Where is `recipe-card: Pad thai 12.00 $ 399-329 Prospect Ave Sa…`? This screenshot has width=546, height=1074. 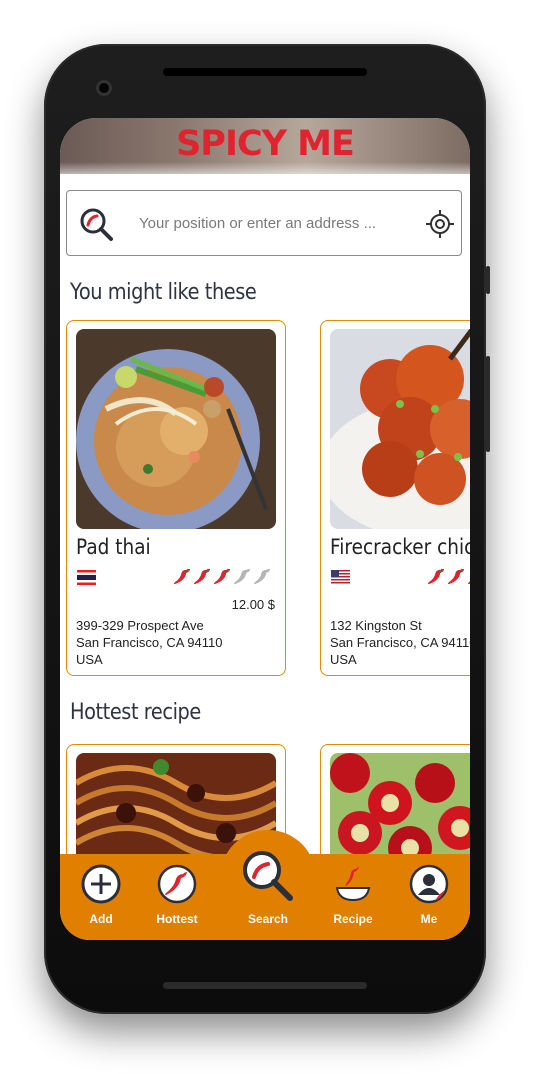 recipe-card: Pad thai 12.00 $ 399-329 Prospect Ave Sa… is located at coordinates (176, 498).